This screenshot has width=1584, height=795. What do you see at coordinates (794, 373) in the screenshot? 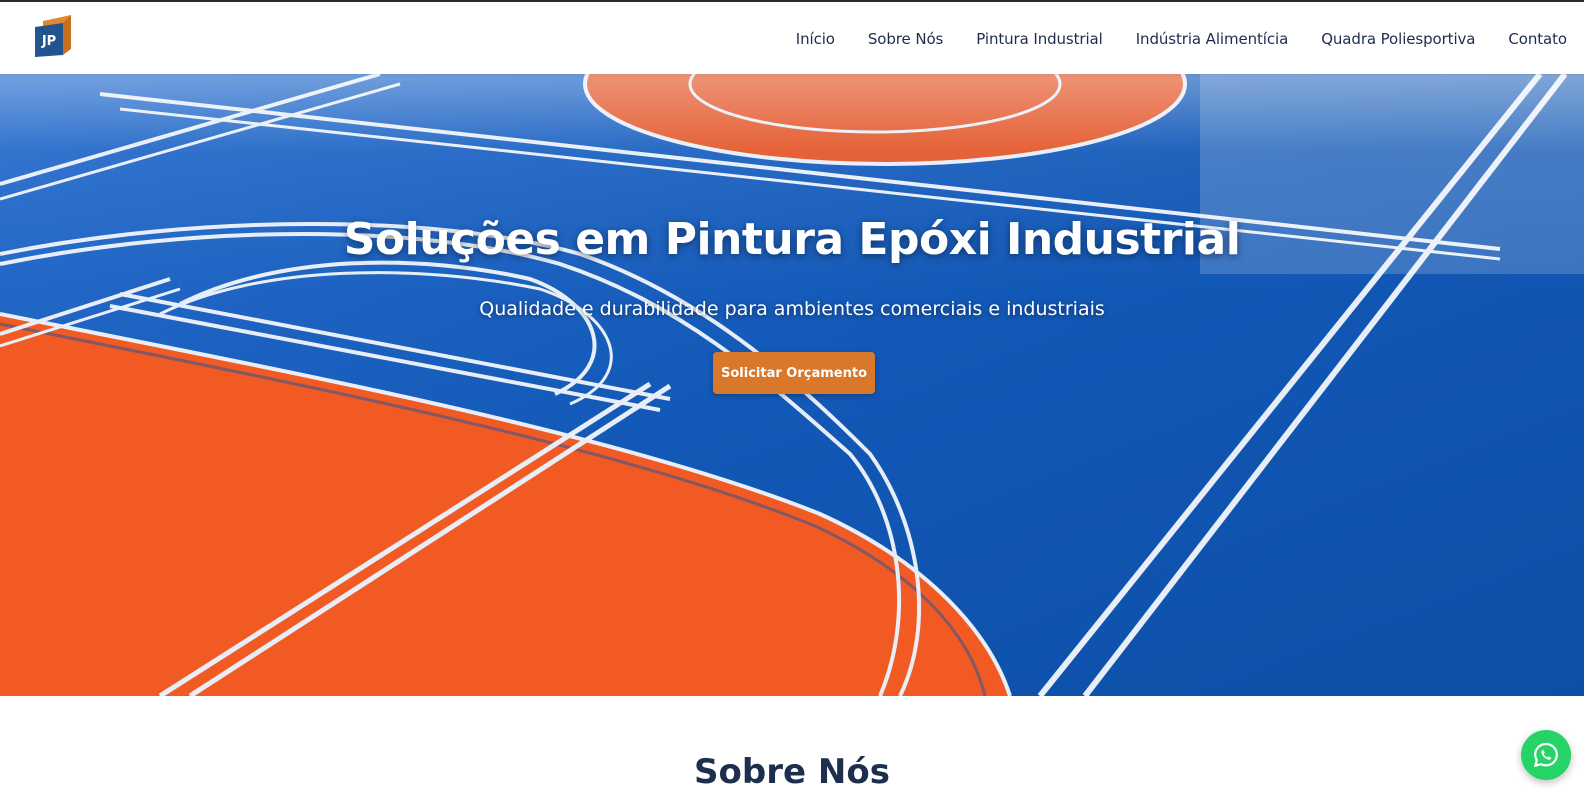
I see `request-quote-button: Solicitar Orçamento` at bounding box center [794, 373].